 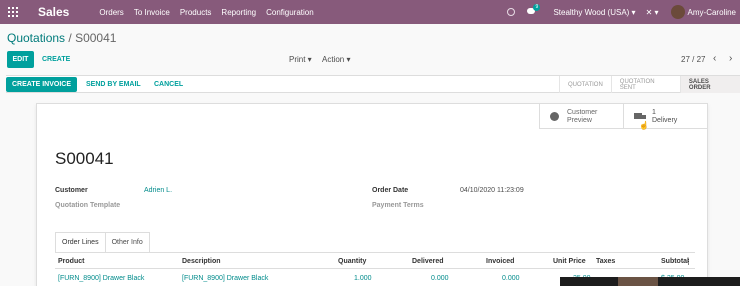 What do you see at coordinates (537, 7) in the screenshot?
I see `chat-count-badge: 9` at bounding box center [537, 7].